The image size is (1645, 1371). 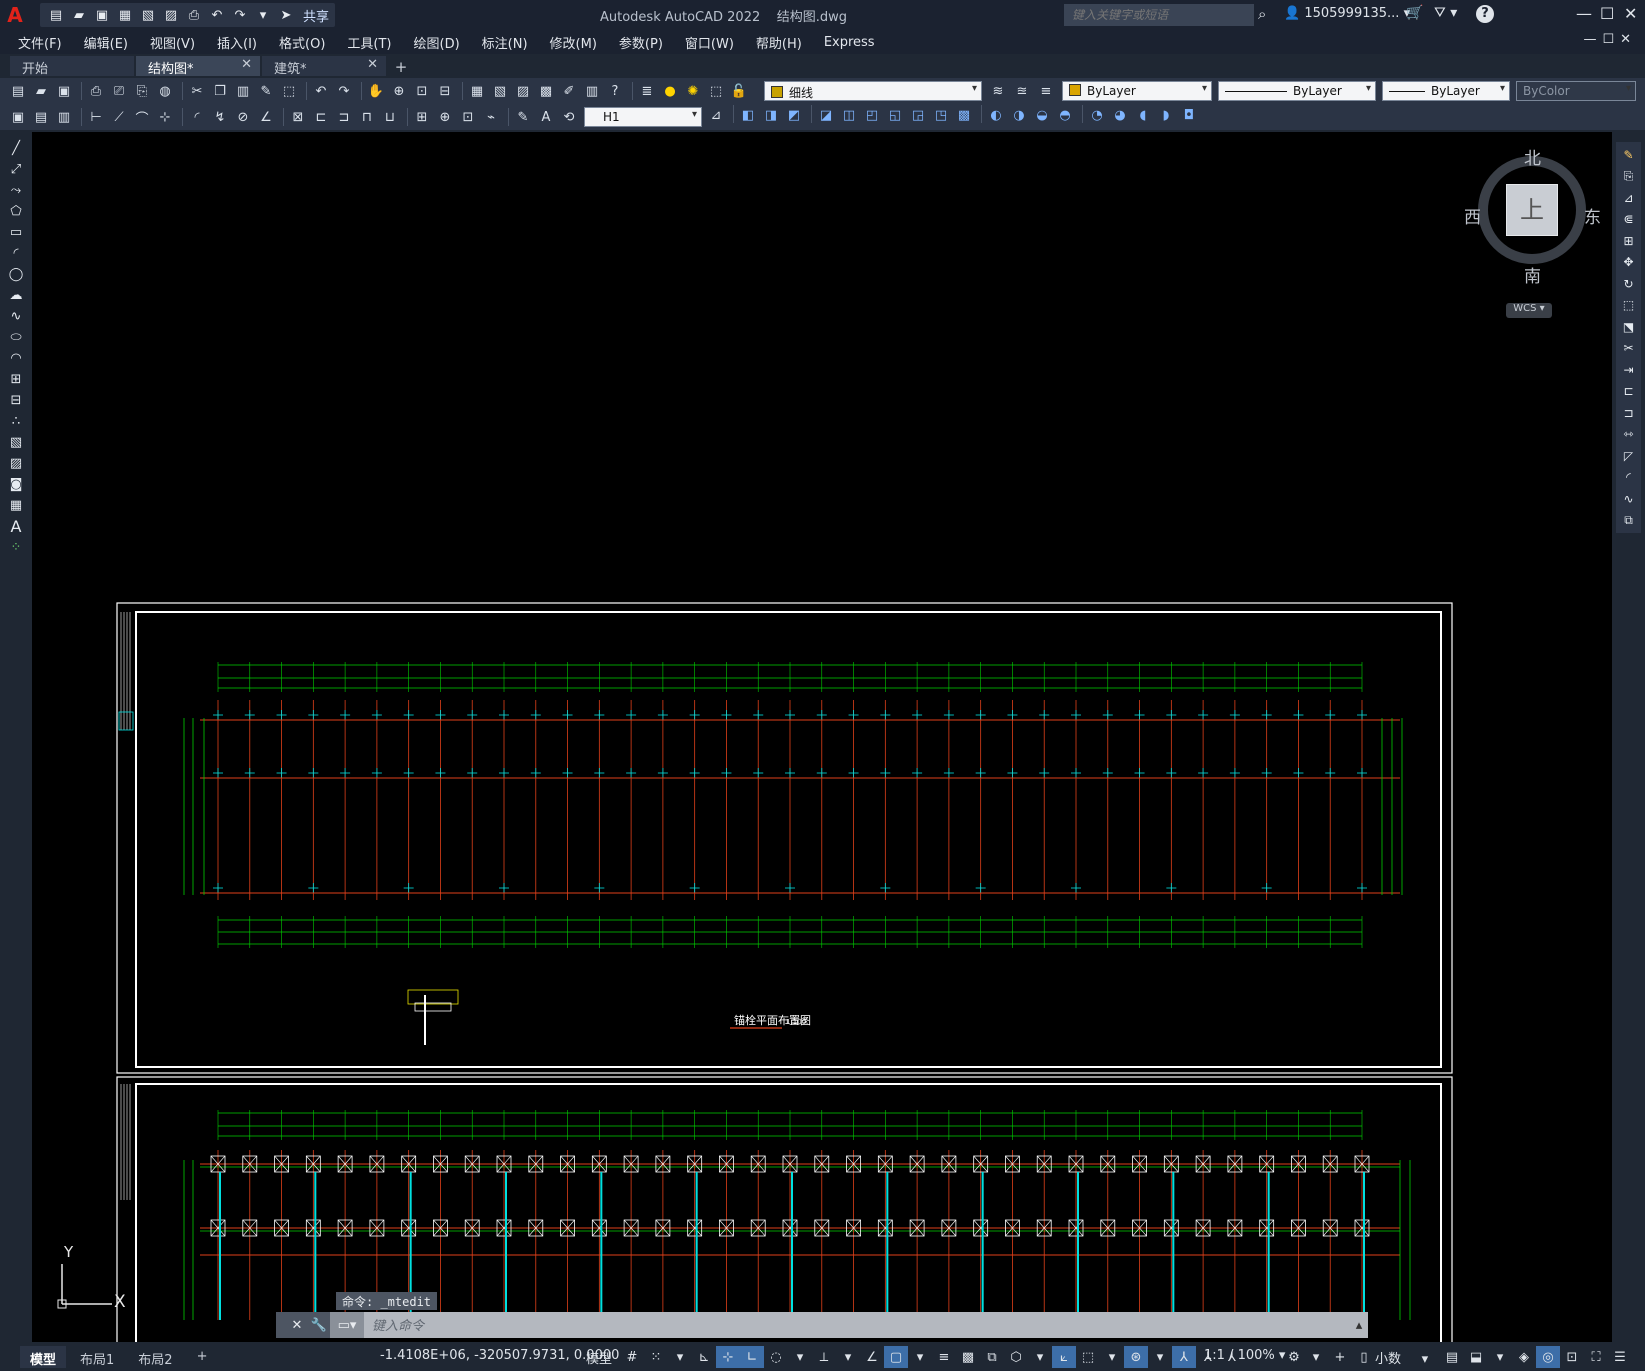 I want to click on ellipse-icon: ⬭, so click(x=16, y=337).